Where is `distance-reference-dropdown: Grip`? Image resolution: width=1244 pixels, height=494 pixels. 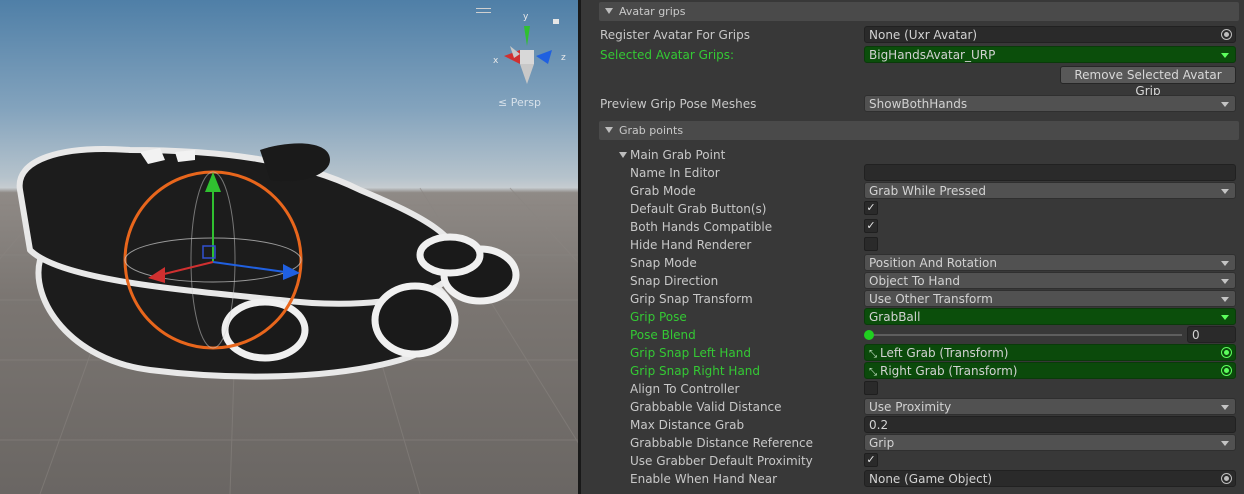 distance-reference-dropdown: Grip is located at coordinates (1050, 442).